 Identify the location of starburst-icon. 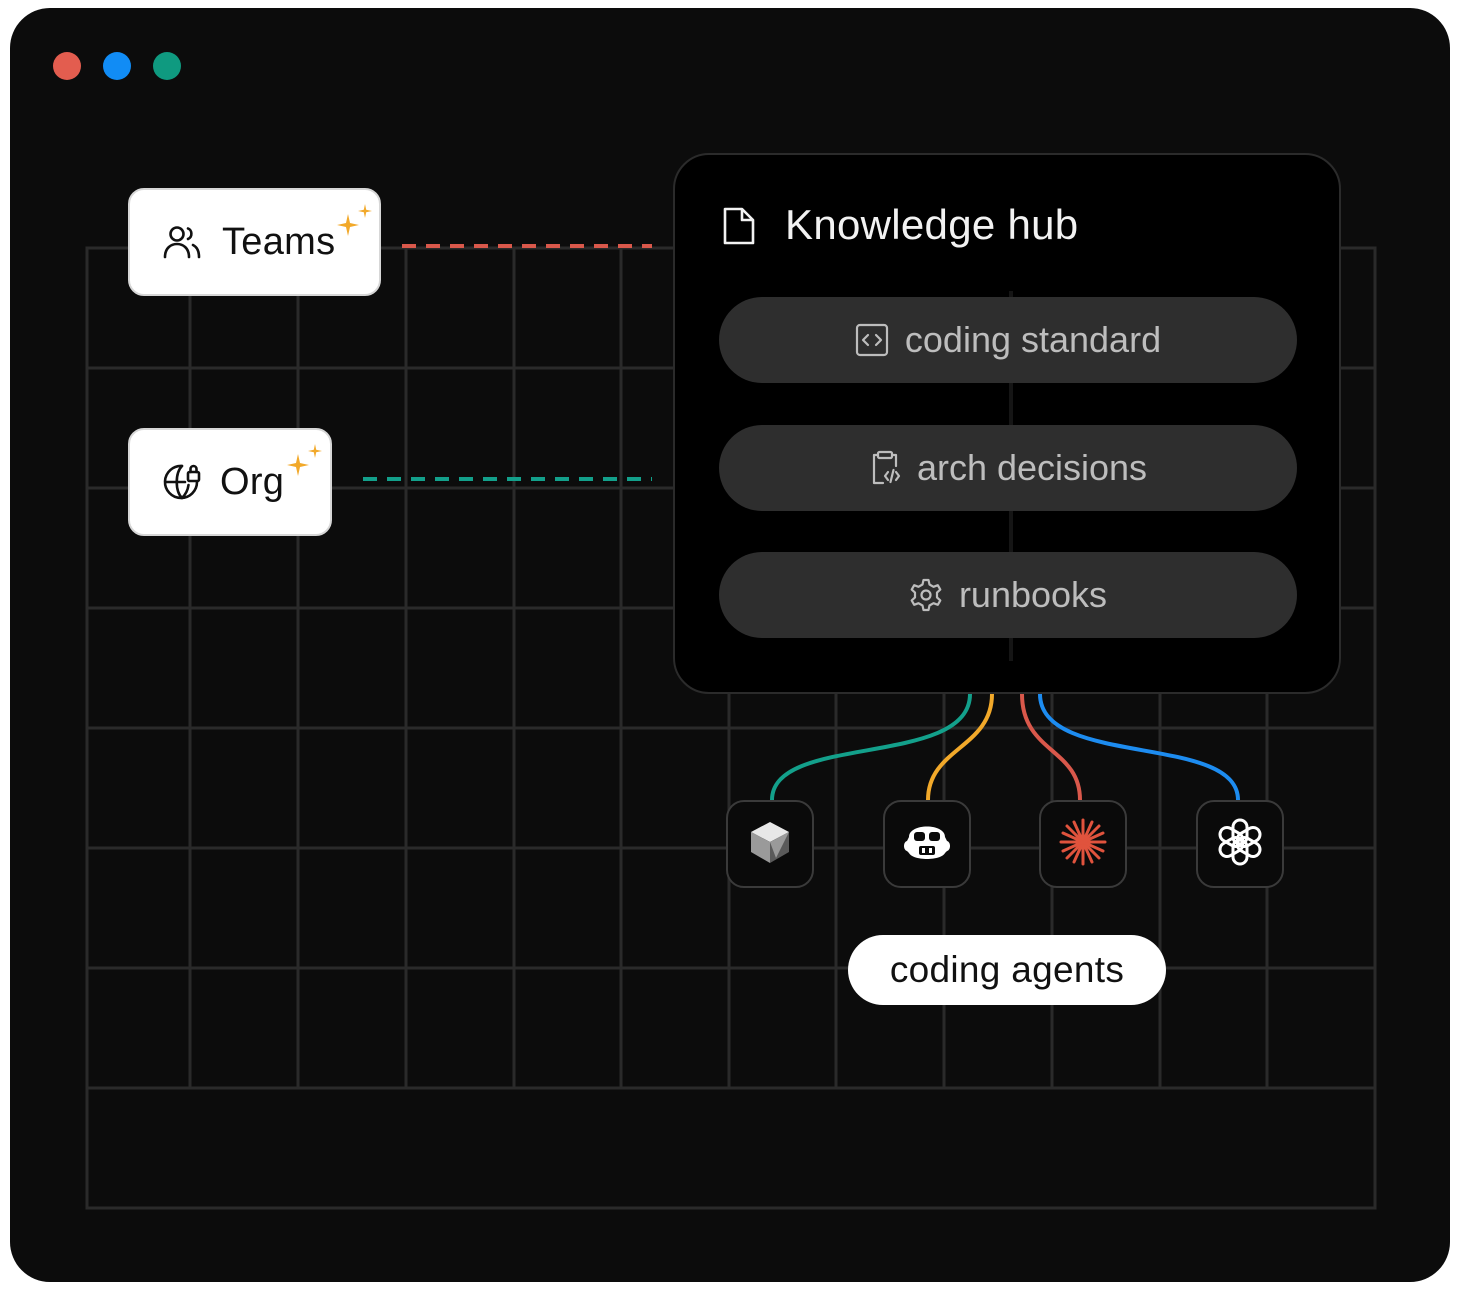
(1083, 844).